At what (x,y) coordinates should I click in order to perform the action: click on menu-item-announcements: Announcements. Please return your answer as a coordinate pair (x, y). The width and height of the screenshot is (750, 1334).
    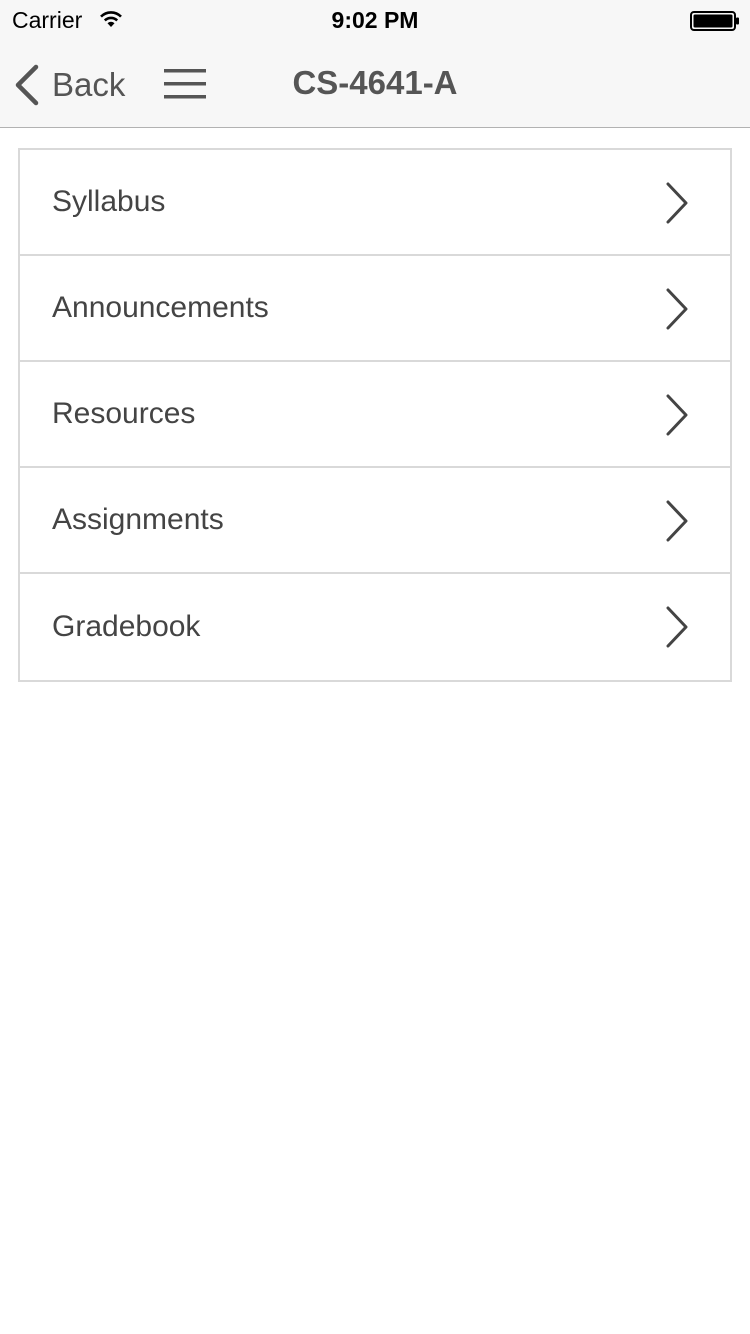
    Looking at the image, I should click on (375, 309).